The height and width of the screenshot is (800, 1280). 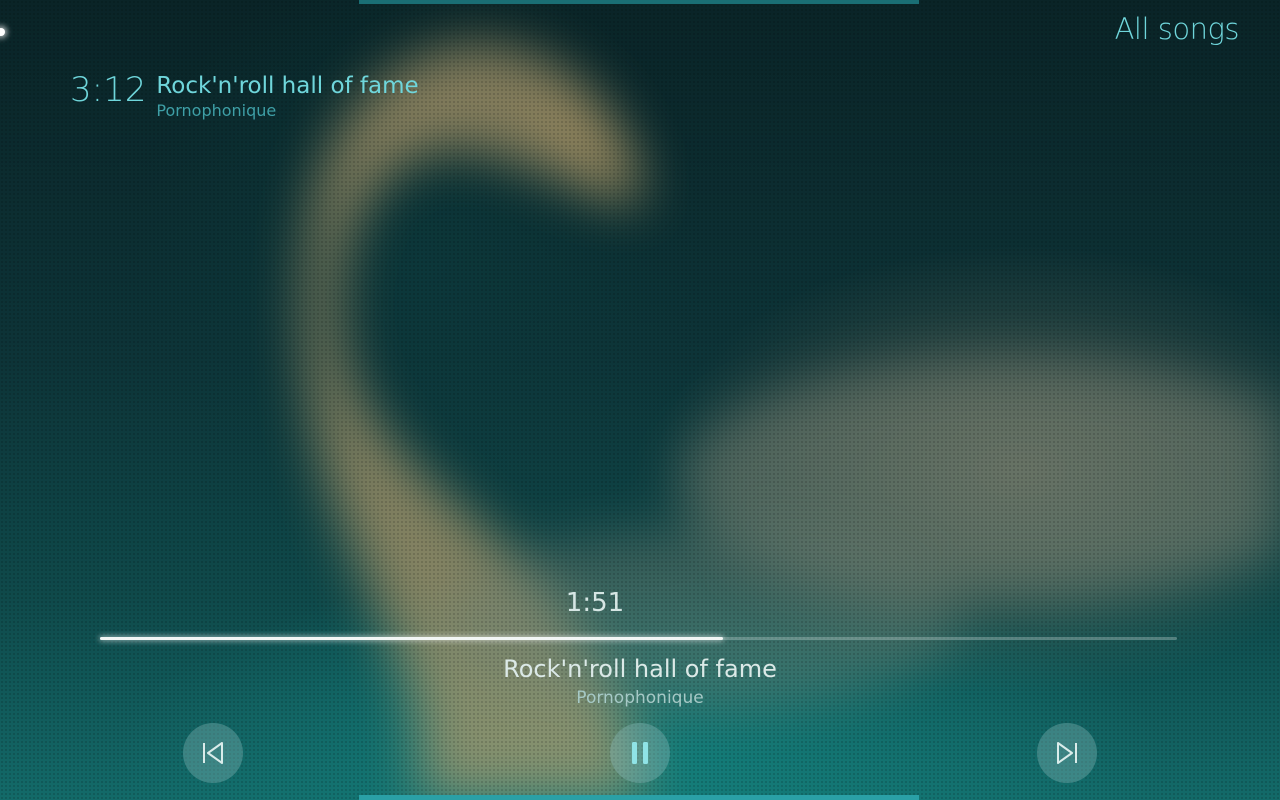 I want to click on play-pause-button, so click(x=640, y=753).